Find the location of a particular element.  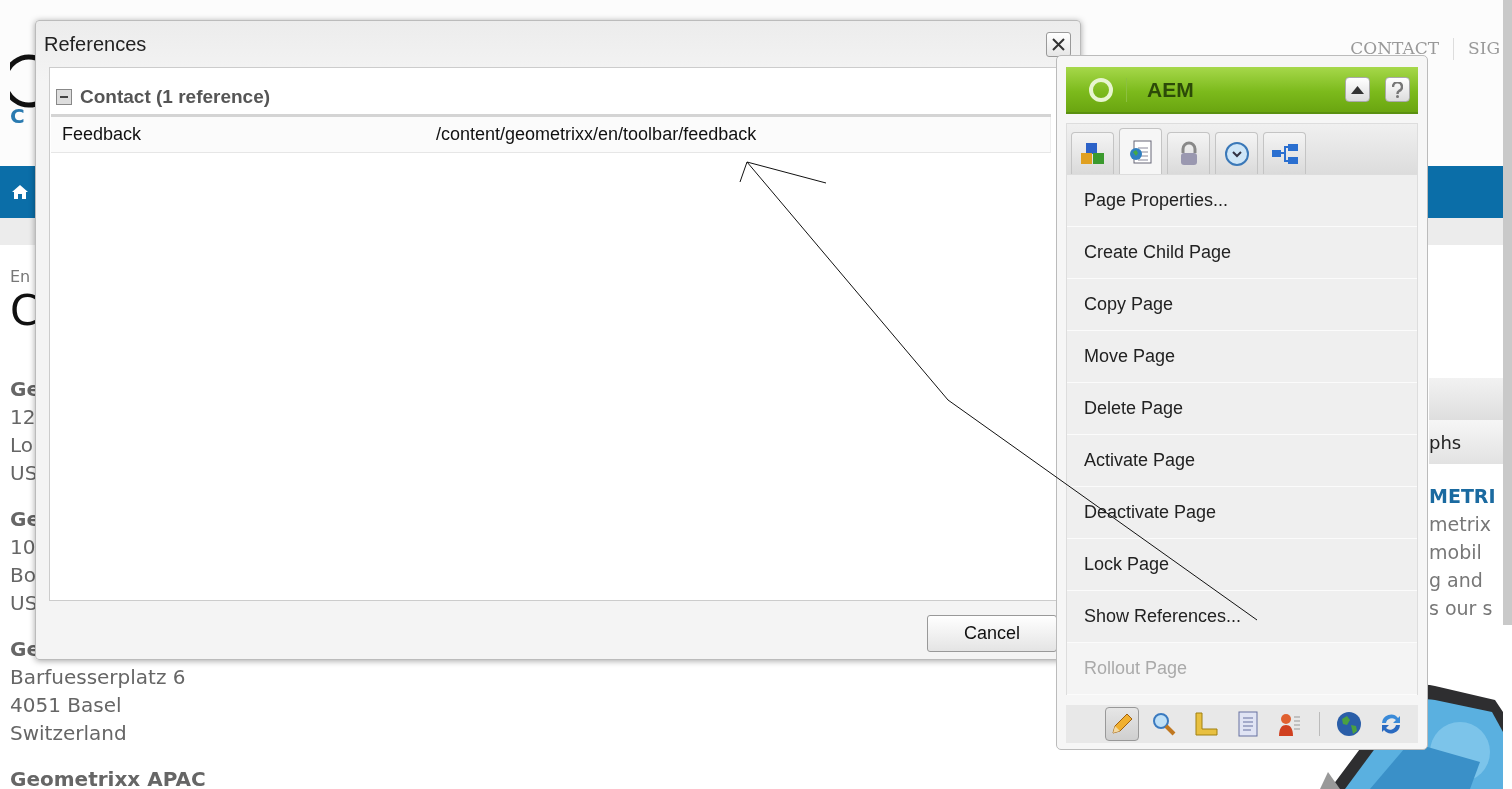

page-globe-icon is located at coordinates (1140, 151).